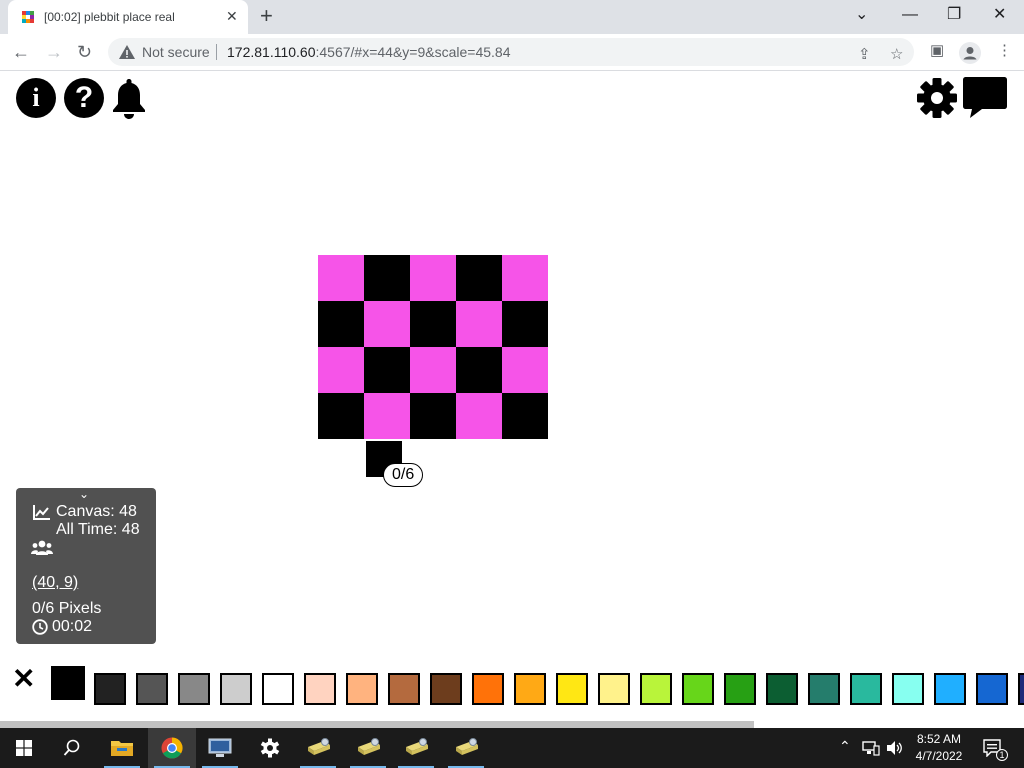 This screenshot has width=1024, height=768. I want to click on palette-swatch-selected, so click(68, 683).